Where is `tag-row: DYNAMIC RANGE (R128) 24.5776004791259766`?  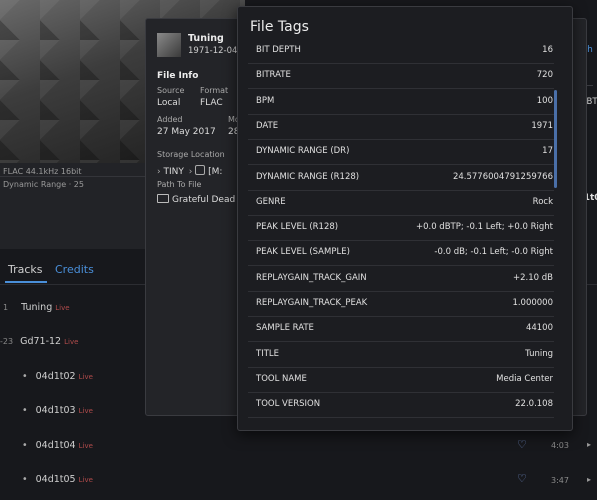
tag-row: DYNAMIC RANGE (R128) 24.5776004791259766 is located at coordinates (401, 178).